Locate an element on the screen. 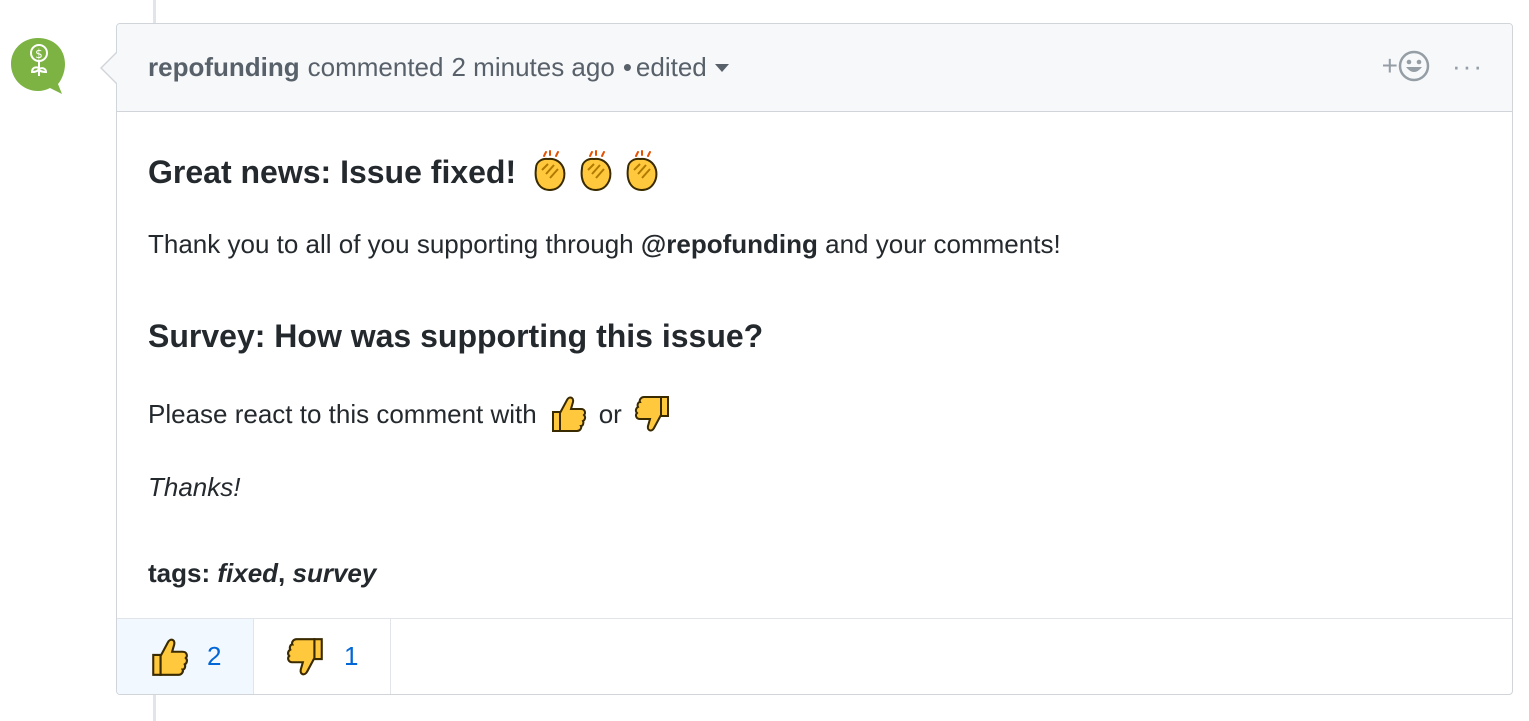 This screenshot has height=721, width=1529. comment-author: repofunding is located at coordinates (224, 67).